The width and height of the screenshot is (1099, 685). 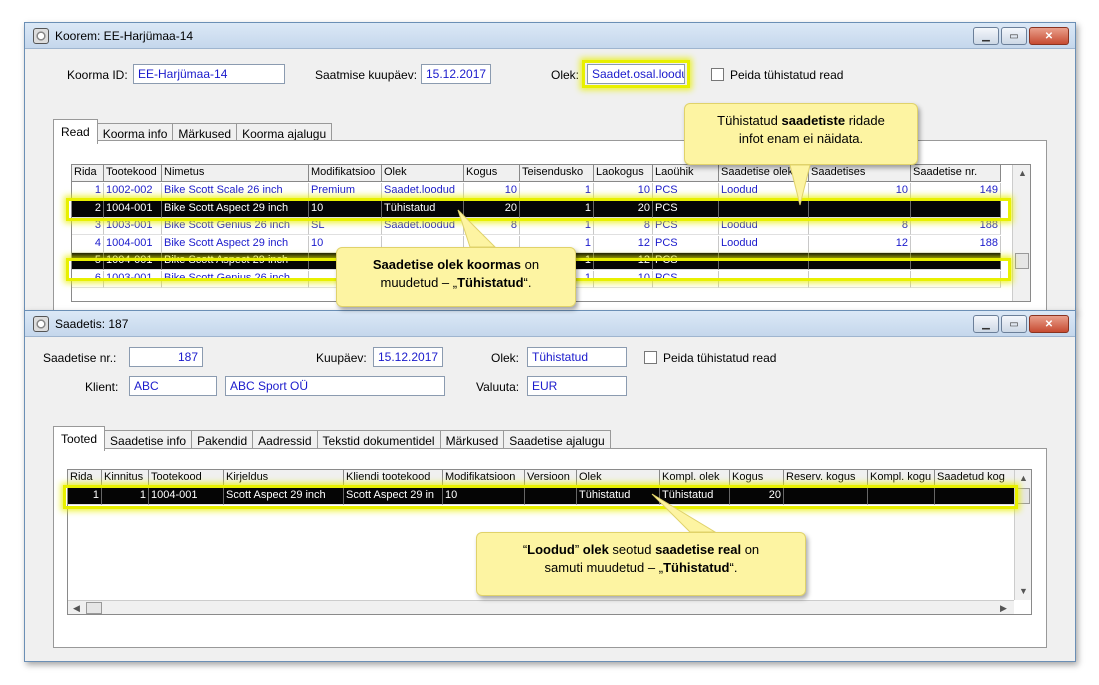 I want to click on col-nimetus: Nimetus, so click(x=235, y=173).